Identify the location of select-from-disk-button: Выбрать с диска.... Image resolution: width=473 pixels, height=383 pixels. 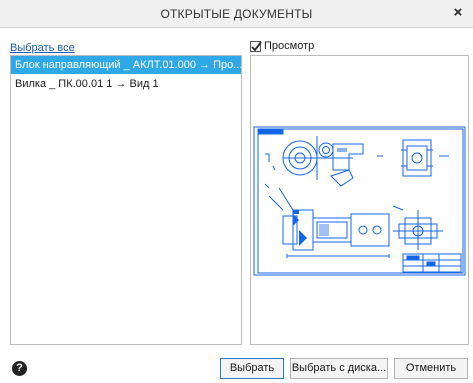
(339, 368).